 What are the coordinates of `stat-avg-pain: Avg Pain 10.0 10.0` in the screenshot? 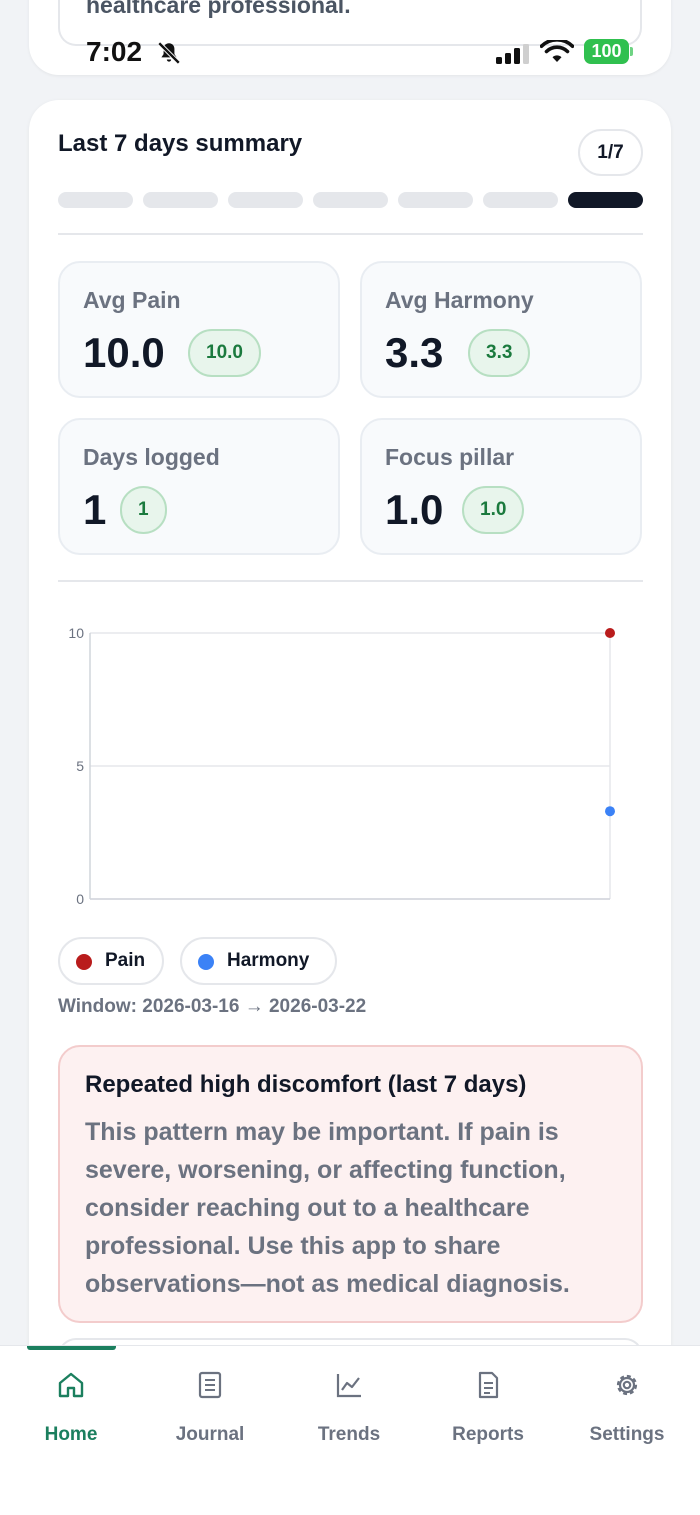 It's located at (199, 329).